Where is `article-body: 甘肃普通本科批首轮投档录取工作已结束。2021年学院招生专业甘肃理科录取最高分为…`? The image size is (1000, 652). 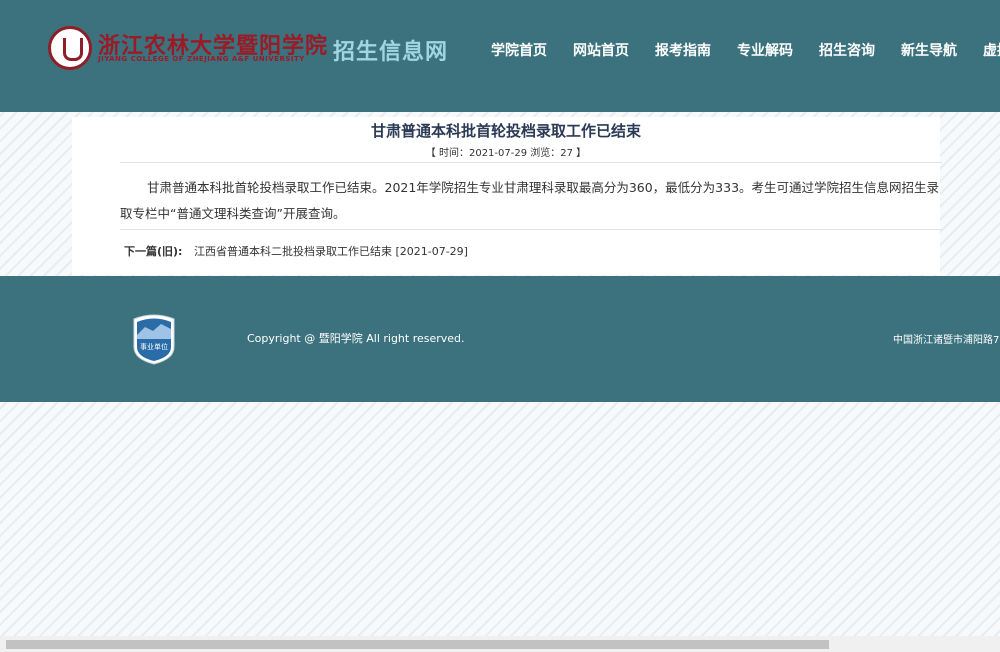 article-body: 甘肃普通本科批首轮投档录取工作已结束。2021年学院招生专业甘肃理科录取最高分为… is located at coordinates (530, 200).